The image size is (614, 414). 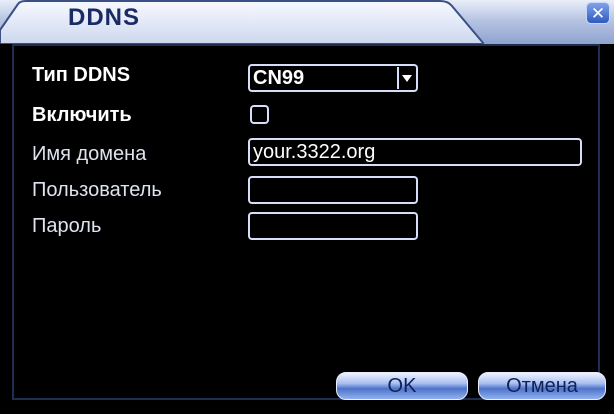 What do you see at coordinates (333, 78) in the screenshot?
I see `ddns-type-select: CN99` at bounding box center [333, 78].